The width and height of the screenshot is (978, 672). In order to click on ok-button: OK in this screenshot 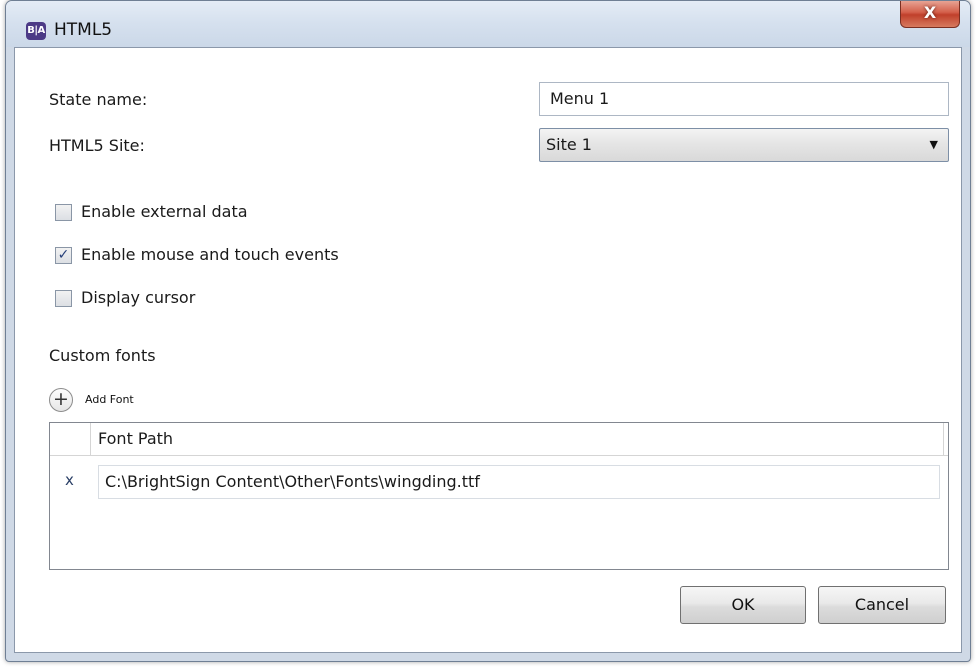, I will do `click(743, 605)`.